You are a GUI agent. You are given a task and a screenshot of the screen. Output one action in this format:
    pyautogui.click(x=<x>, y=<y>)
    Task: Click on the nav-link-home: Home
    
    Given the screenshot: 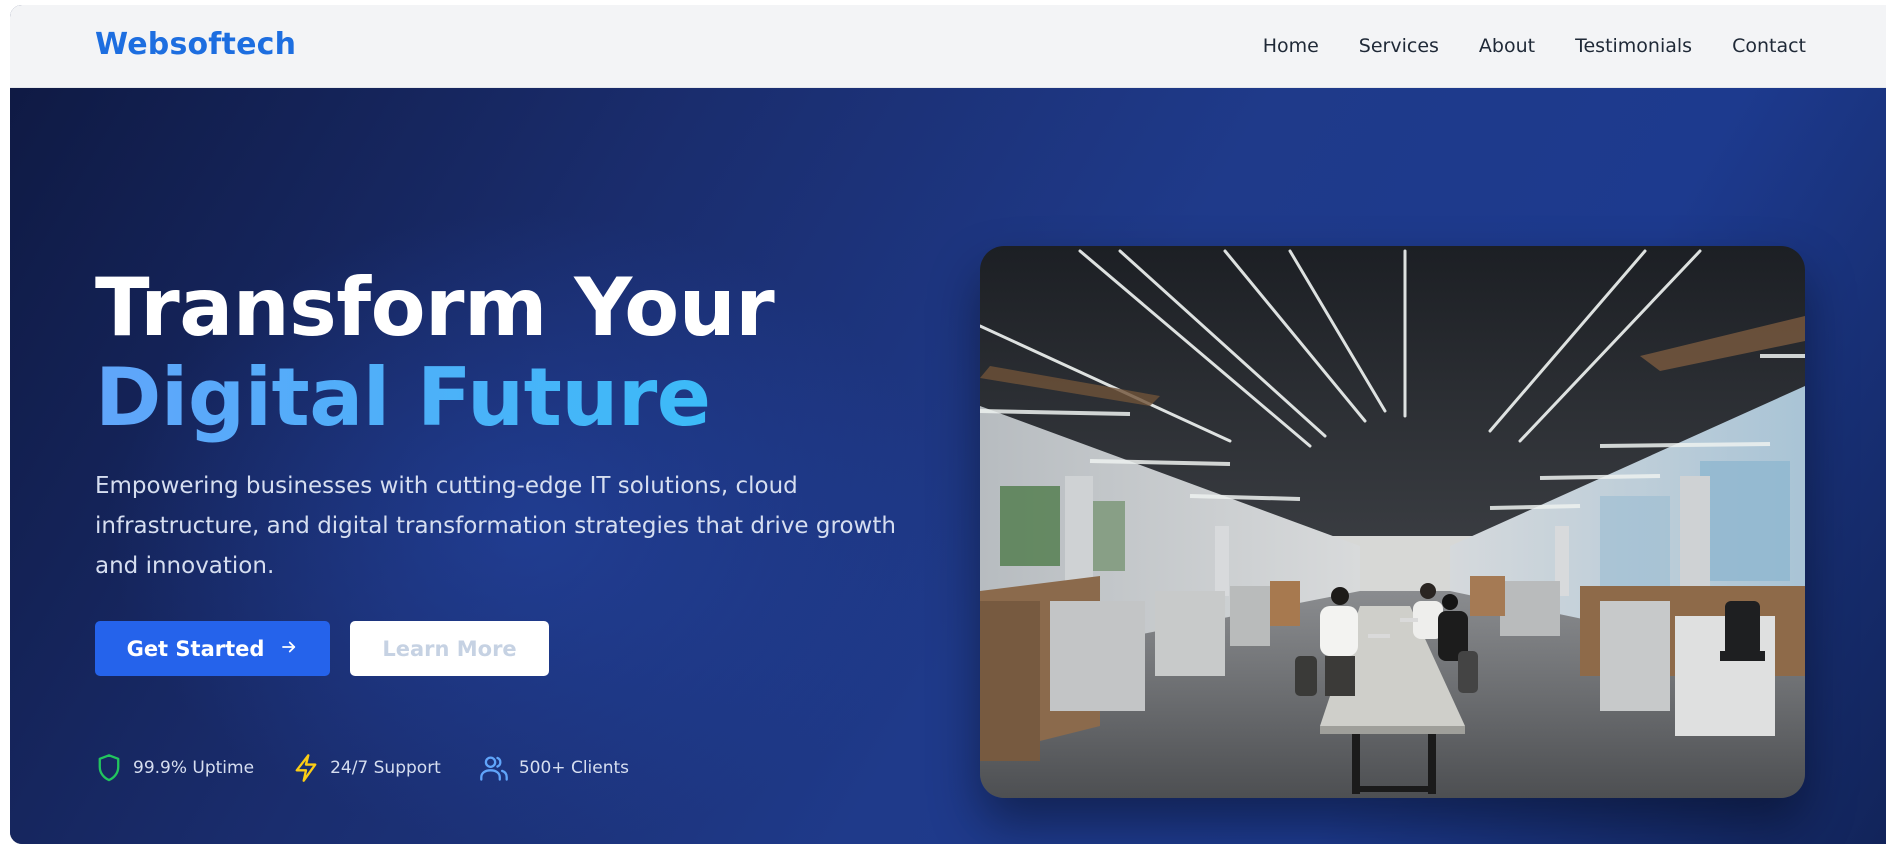 What is the action you would take?
    pyautogui.click(x=1291, y=46)
    